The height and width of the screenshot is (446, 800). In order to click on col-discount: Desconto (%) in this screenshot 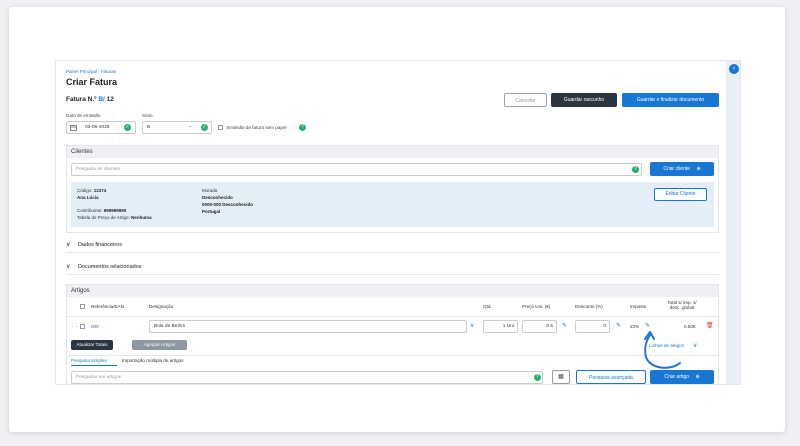, I will do `click(589, 306)`.